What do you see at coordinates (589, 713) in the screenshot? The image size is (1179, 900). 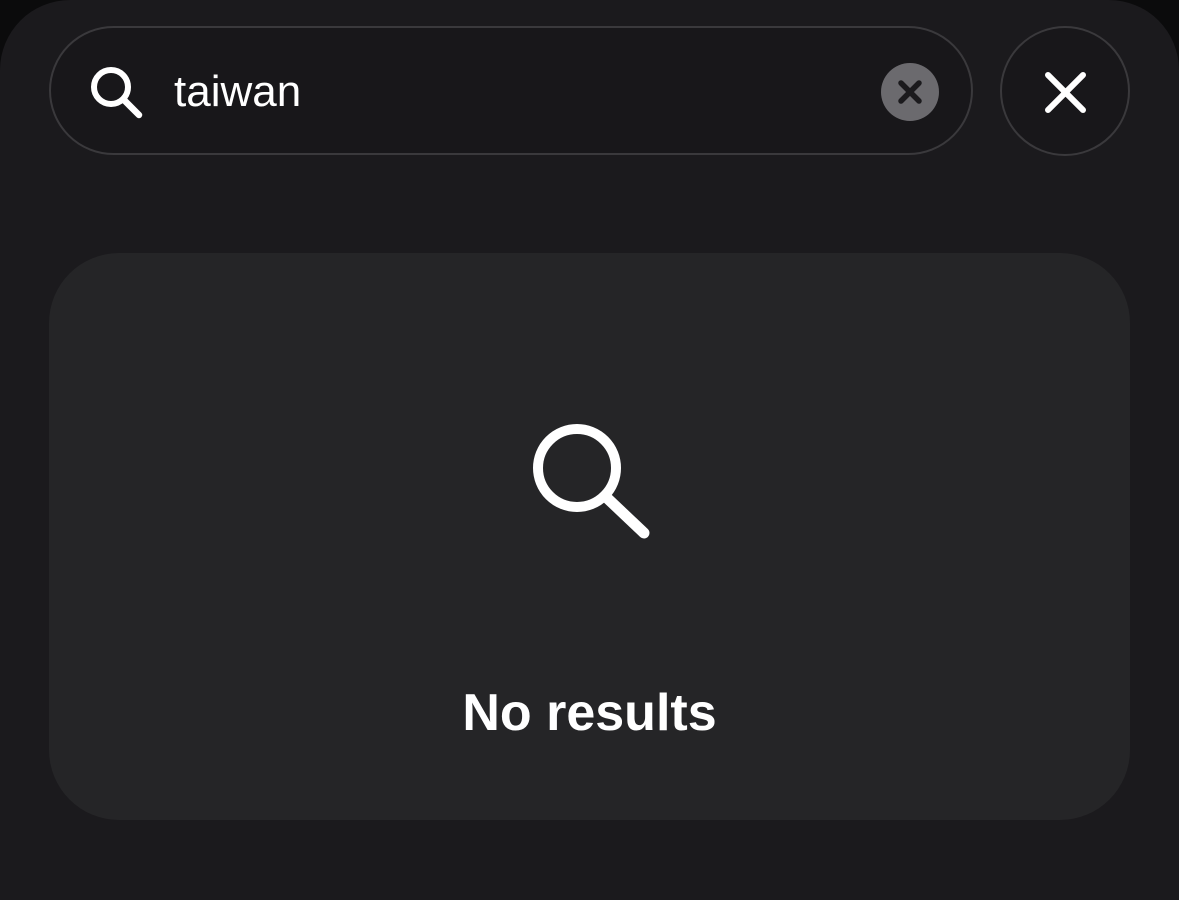 I see `no-results-message: No results` at bounding box center [589, 713].